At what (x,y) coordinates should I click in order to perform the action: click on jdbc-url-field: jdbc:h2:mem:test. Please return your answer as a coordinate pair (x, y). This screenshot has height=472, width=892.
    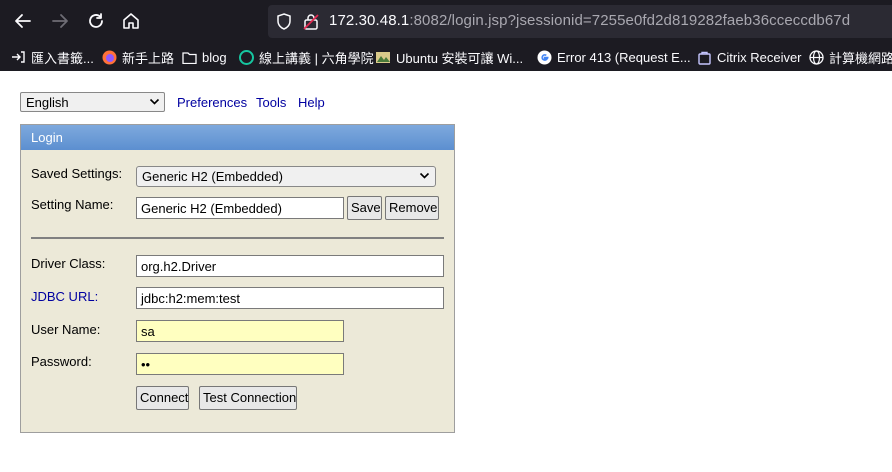
    Looking at the image, I should click on (290, 298).